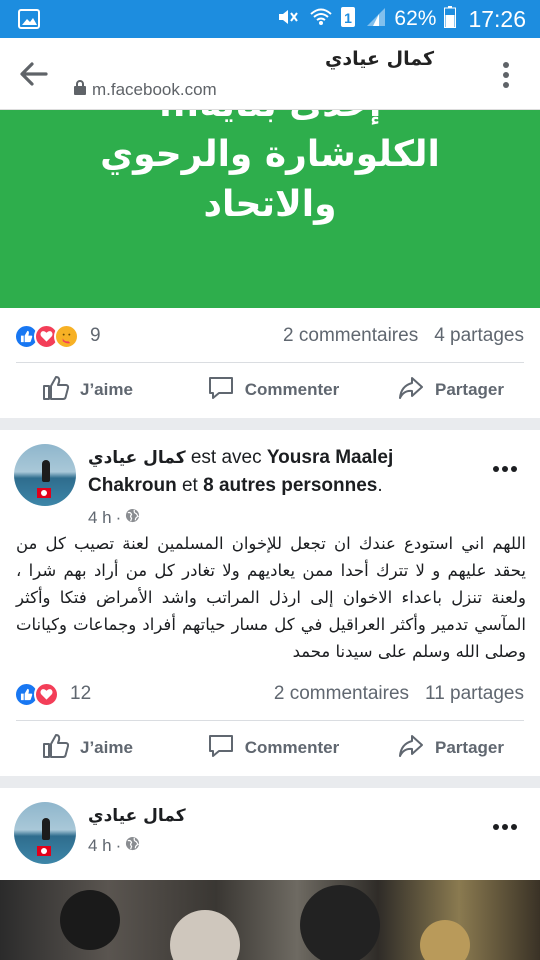 Image resolution: width=540 pixels, height=960 pixels. Describe the element at coordinates (226, 457) in the screenshot. I see `with-text: est avec` at that location.